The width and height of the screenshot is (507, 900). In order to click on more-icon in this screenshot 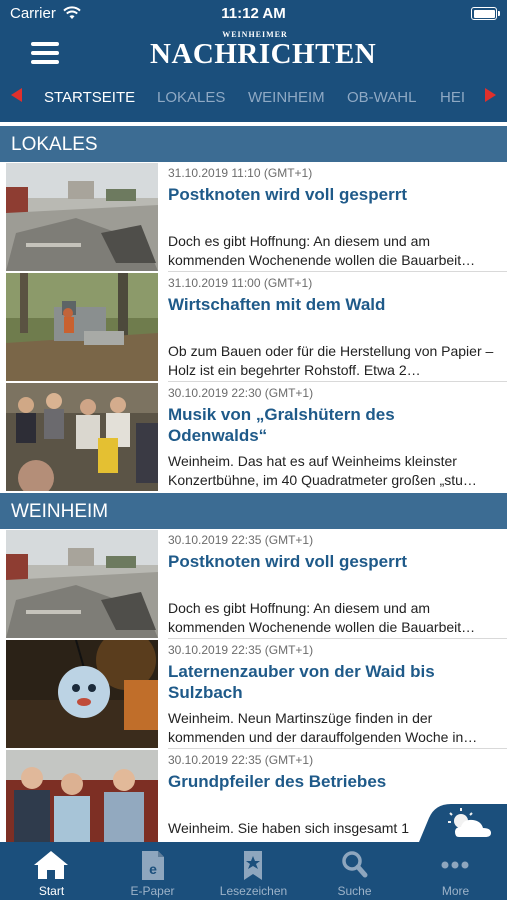, I will do `click(455, 865)`.